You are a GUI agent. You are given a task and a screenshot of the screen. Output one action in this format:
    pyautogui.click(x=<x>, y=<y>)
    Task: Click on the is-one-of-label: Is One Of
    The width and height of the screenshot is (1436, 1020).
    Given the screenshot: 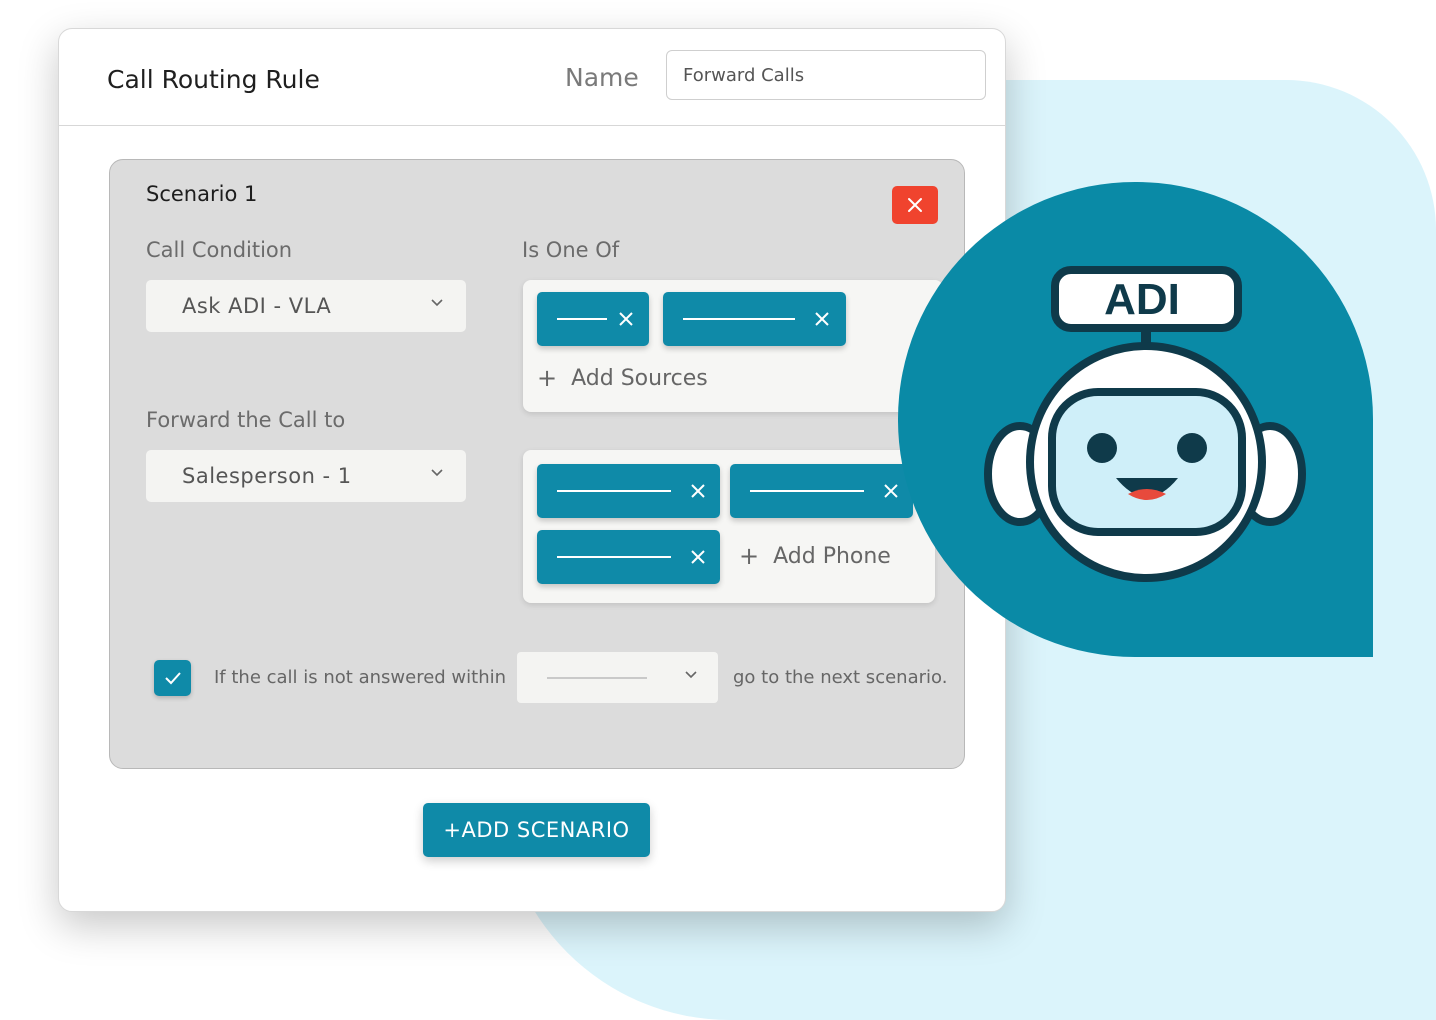 What is the action you would take?
    pyautogui.click(x=571, y=250)
    